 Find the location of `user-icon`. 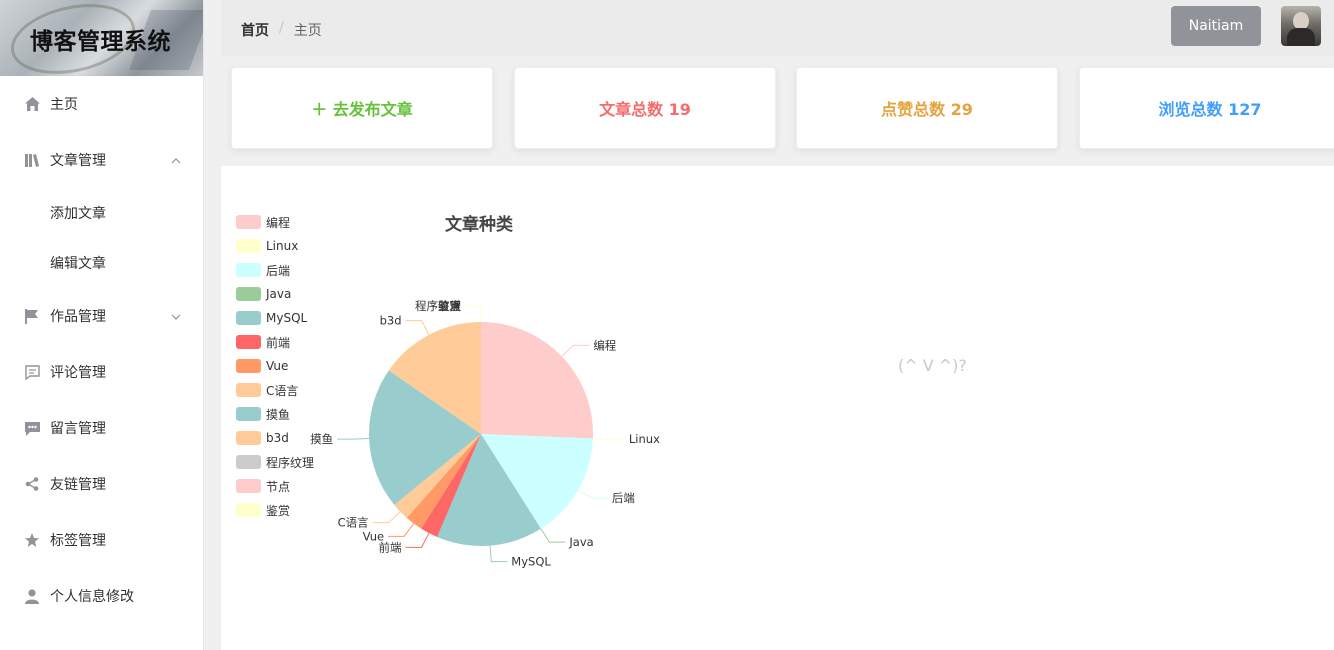

user-icon is located at coordinates (32, 596).